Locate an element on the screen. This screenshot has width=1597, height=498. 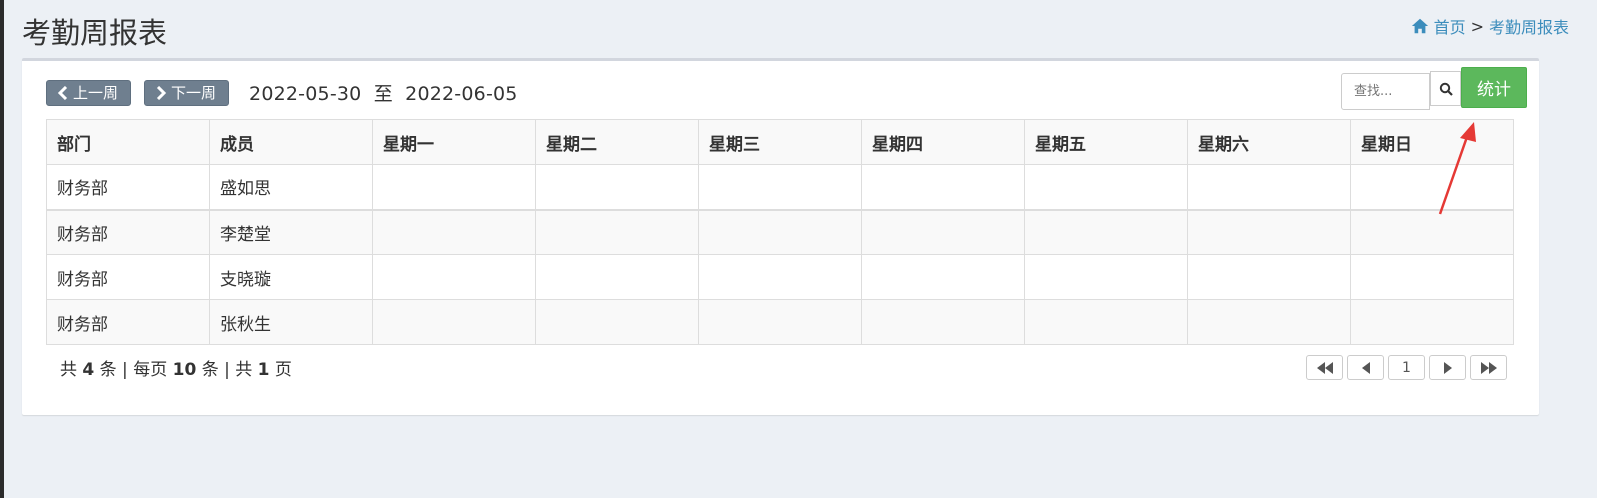
breadcrumb: 首页 > 考勤周报表 is located at coordinates (1490, 26).